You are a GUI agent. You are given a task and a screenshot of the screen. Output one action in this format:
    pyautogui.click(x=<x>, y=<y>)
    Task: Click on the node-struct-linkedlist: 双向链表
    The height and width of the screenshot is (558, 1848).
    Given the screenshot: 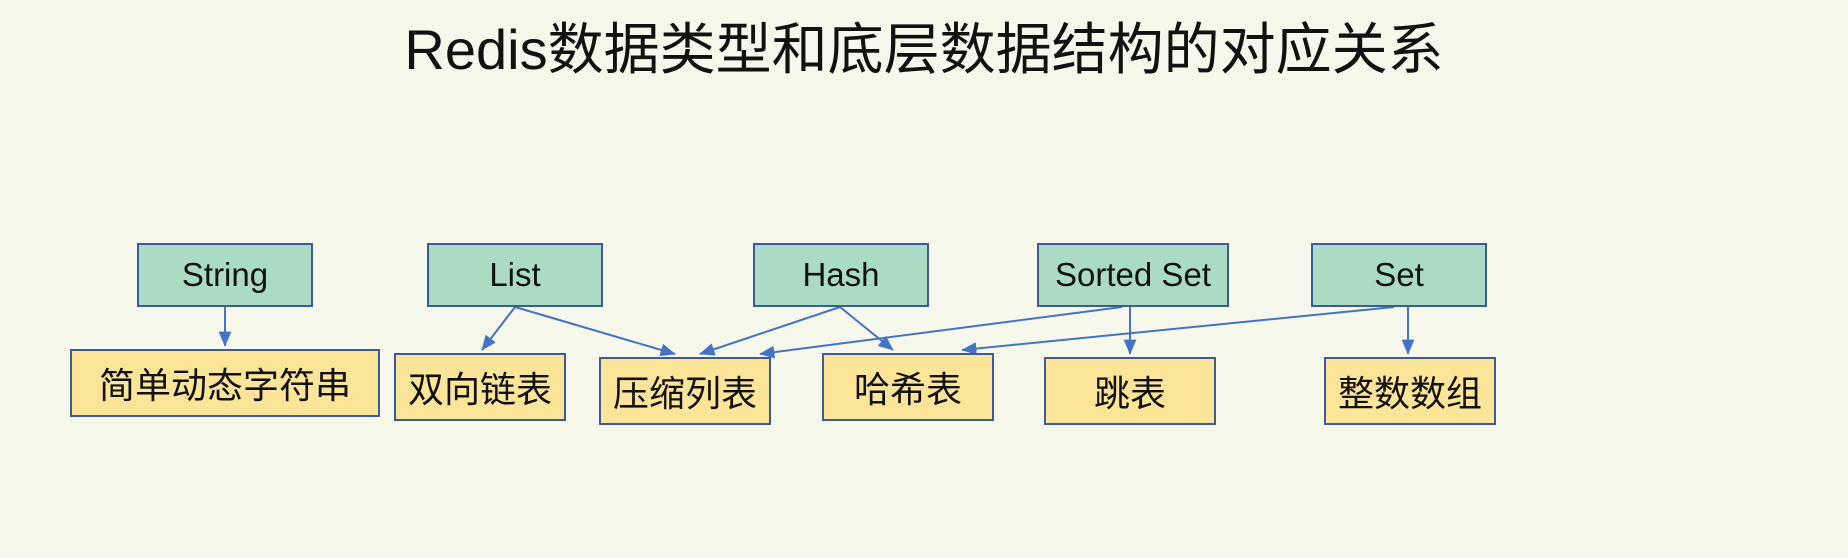 What is the action you would take?
    pyautogui.click(x=480, y=387)
    